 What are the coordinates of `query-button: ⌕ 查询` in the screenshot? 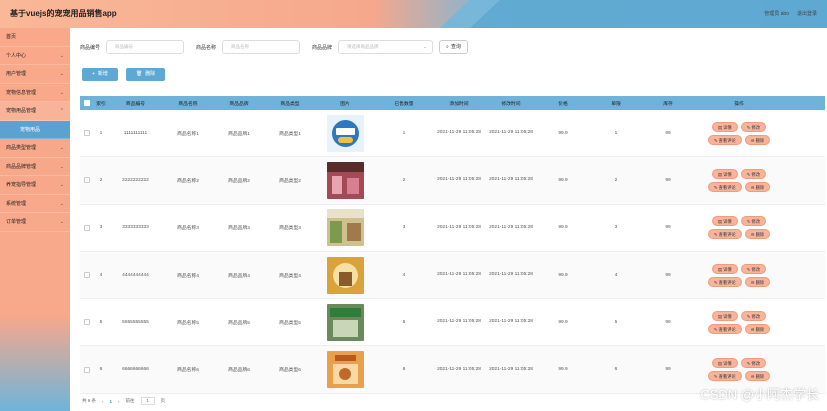 It's located at (453, 47).